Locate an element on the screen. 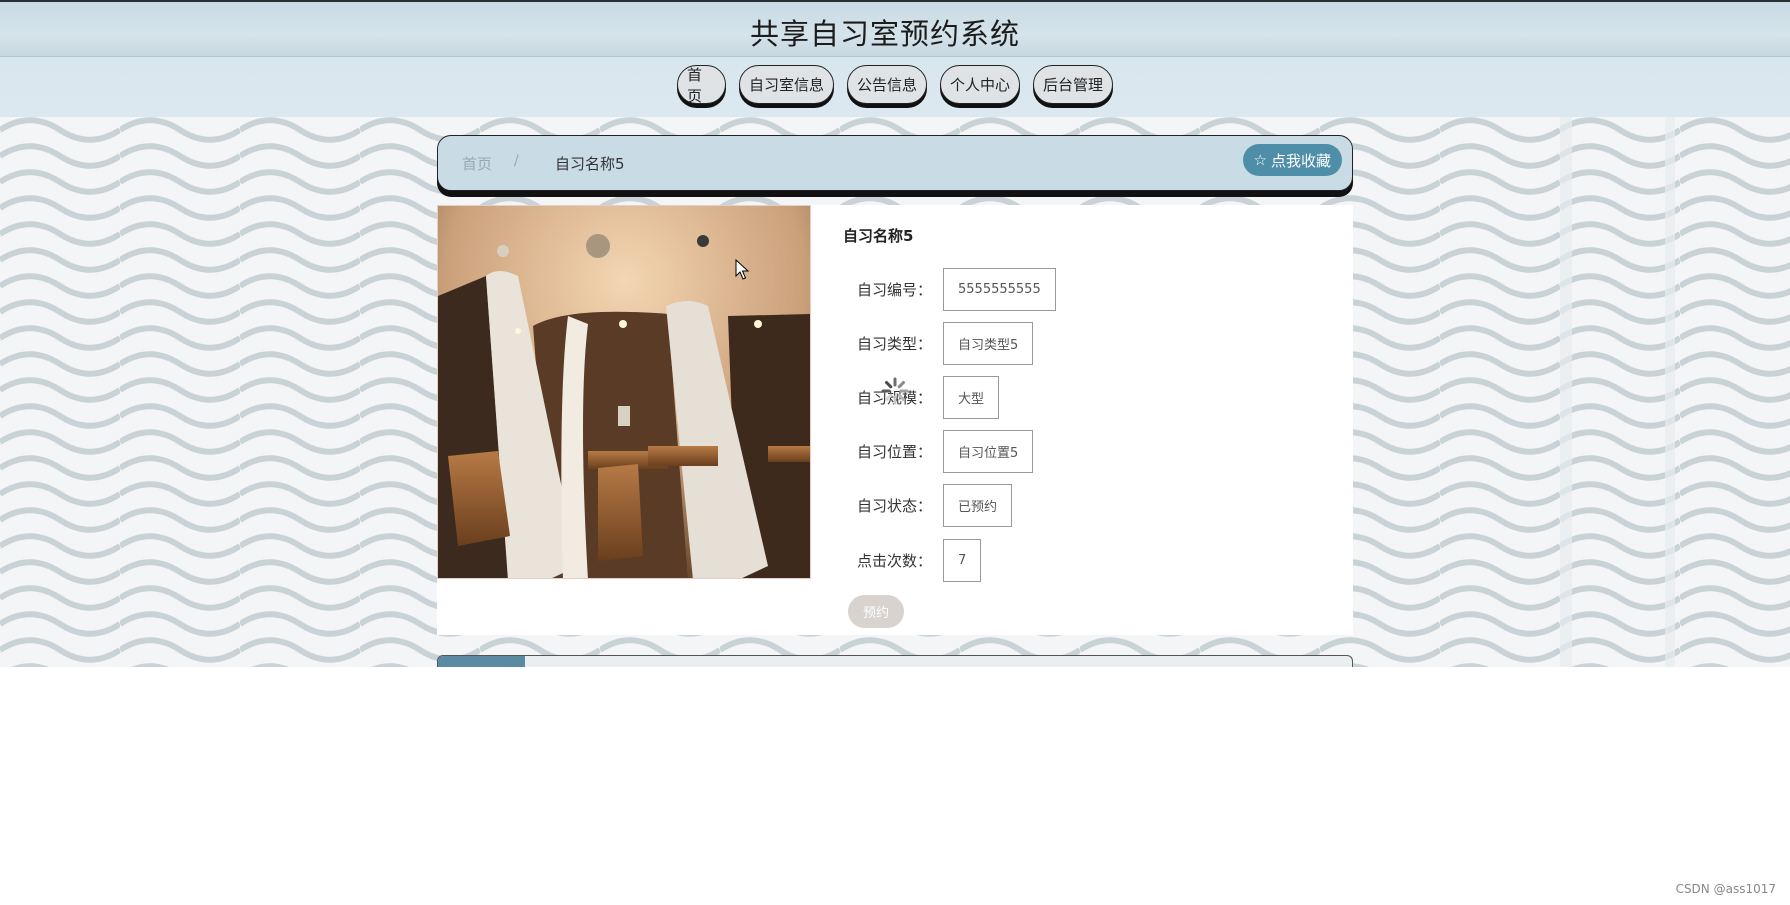 The image size is (1790, 905). field-label: 自习编号： is located at coordinates (895, 289).